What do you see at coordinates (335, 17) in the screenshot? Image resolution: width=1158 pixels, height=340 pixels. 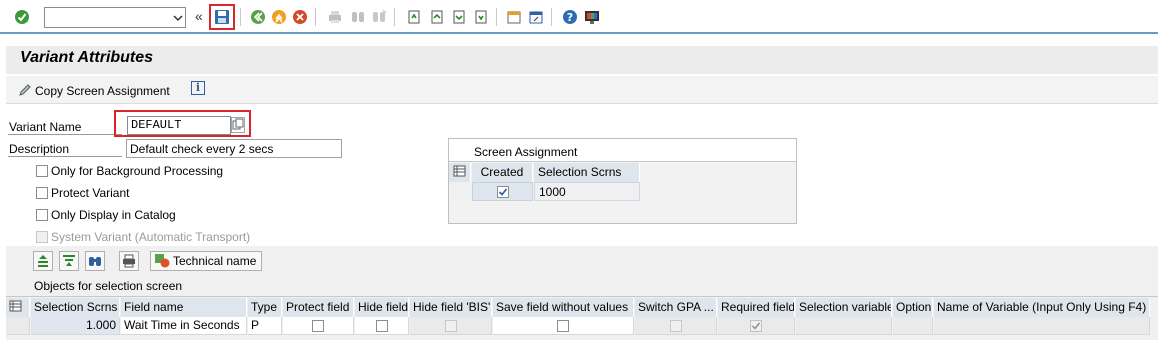 I see `print-icon` at bounding box center [335, 17].